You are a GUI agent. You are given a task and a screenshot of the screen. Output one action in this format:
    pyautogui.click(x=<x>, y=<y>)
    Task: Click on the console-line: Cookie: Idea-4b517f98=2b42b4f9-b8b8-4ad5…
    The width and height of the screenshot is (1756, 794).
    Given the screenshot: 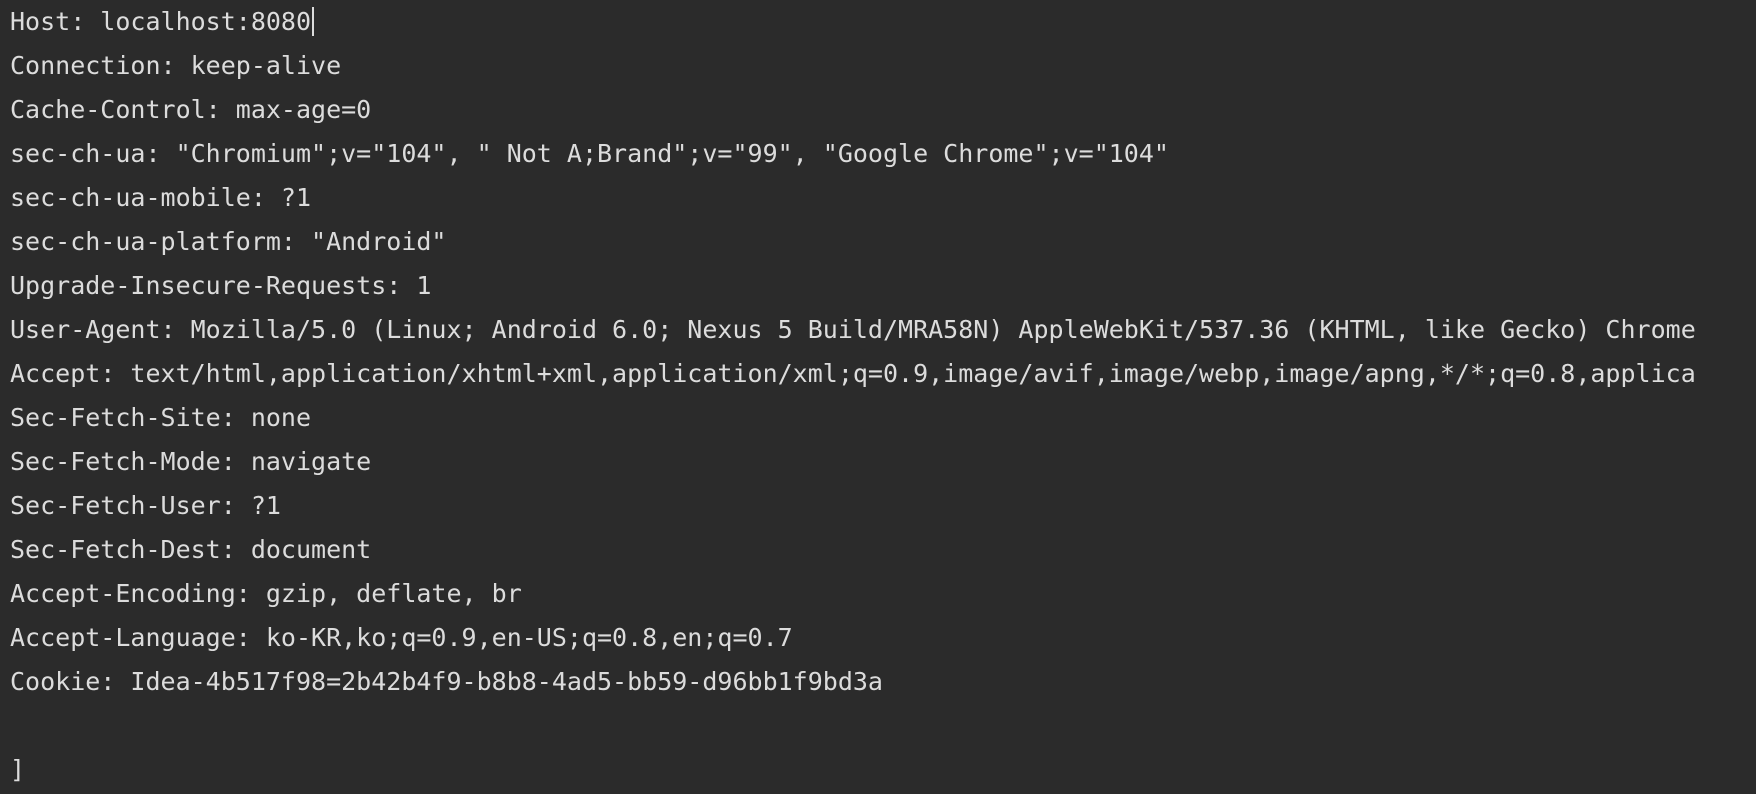 What is the action you would take?
    pyautogui.click(x=446, y=681)
    